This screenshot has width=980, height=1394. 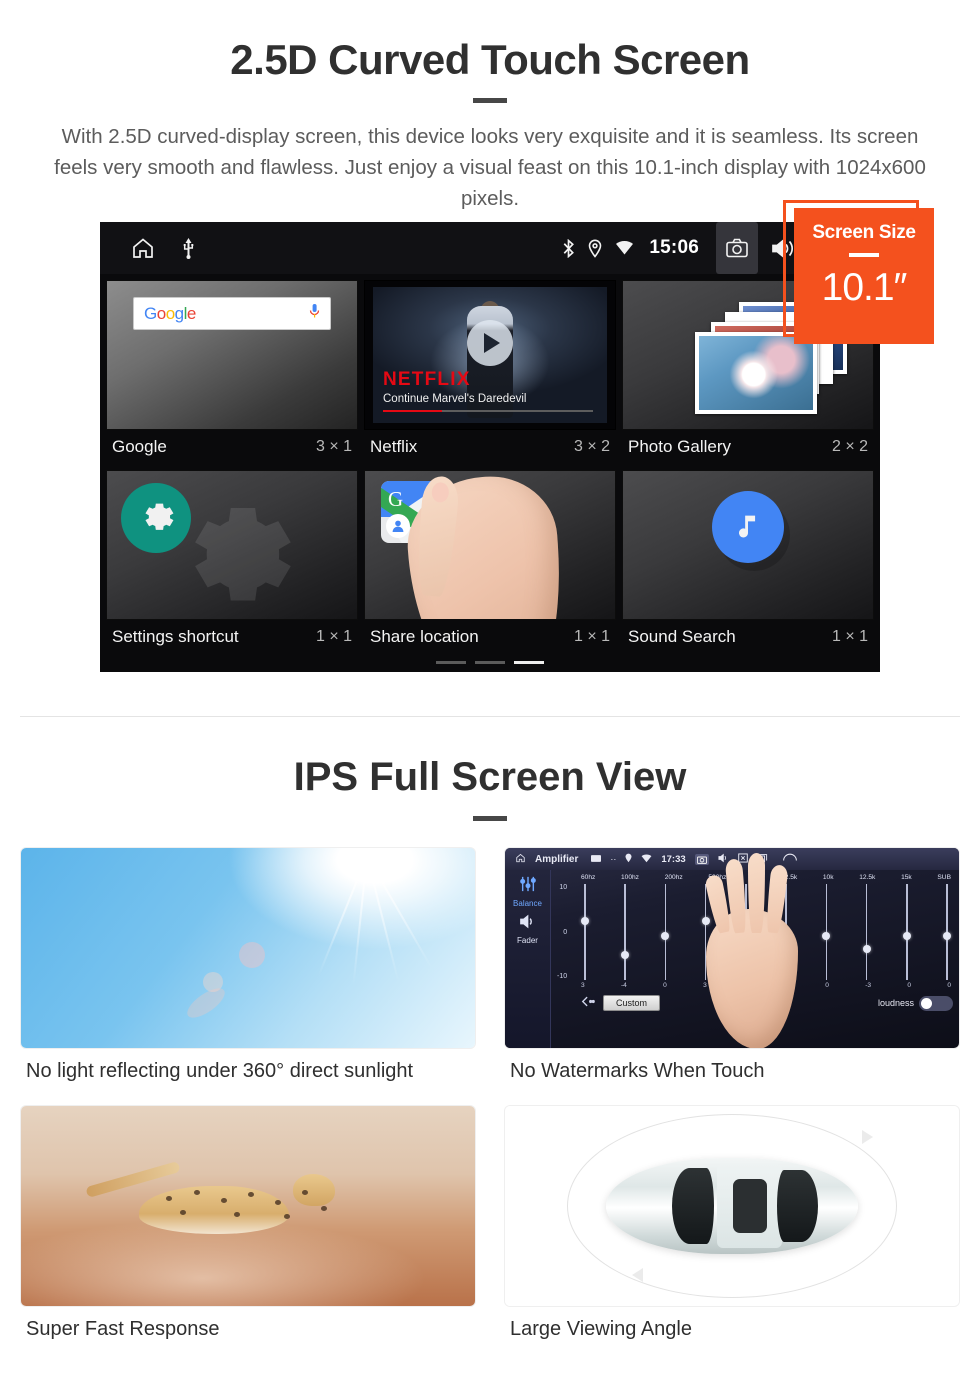 What do you see at coordinates (583, 985) in the screenshot?
I see `eq-value: 3` at bounding box center [583, 985].